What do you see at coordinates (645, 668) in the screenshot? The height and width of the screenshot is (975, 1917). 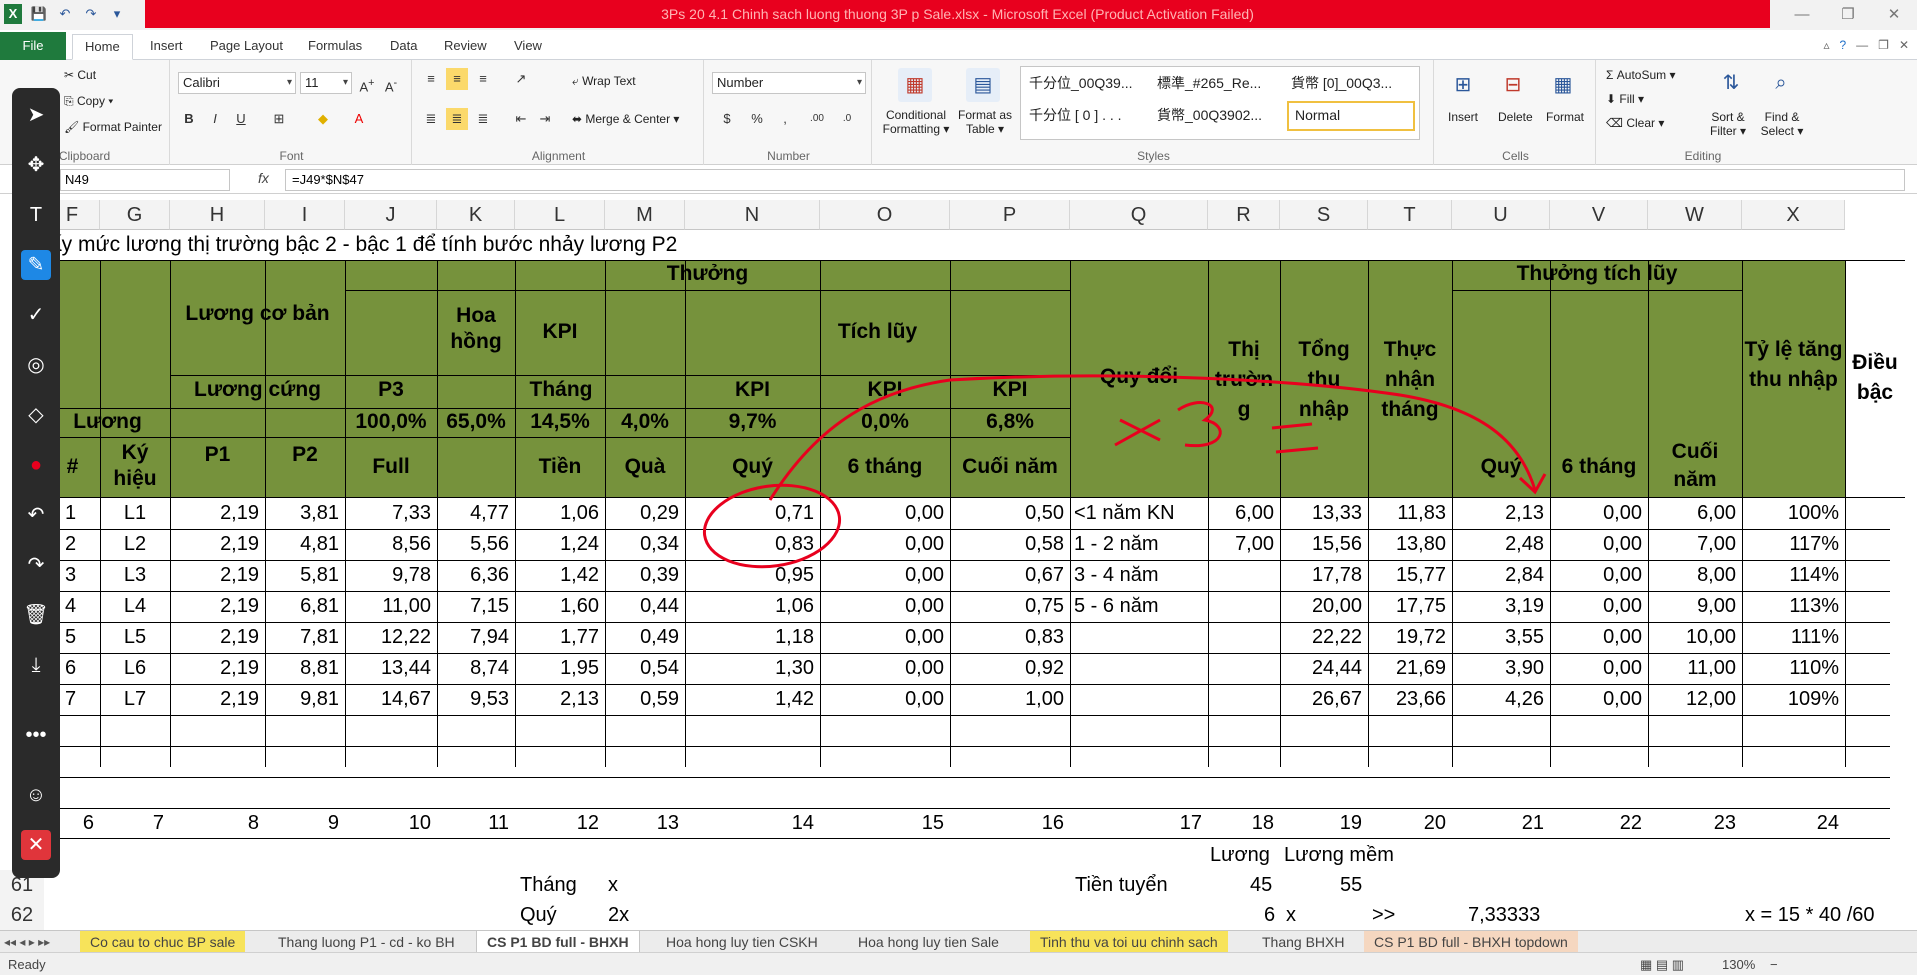 I see `table-cell: 0,54` at bounding box center [645, 668].